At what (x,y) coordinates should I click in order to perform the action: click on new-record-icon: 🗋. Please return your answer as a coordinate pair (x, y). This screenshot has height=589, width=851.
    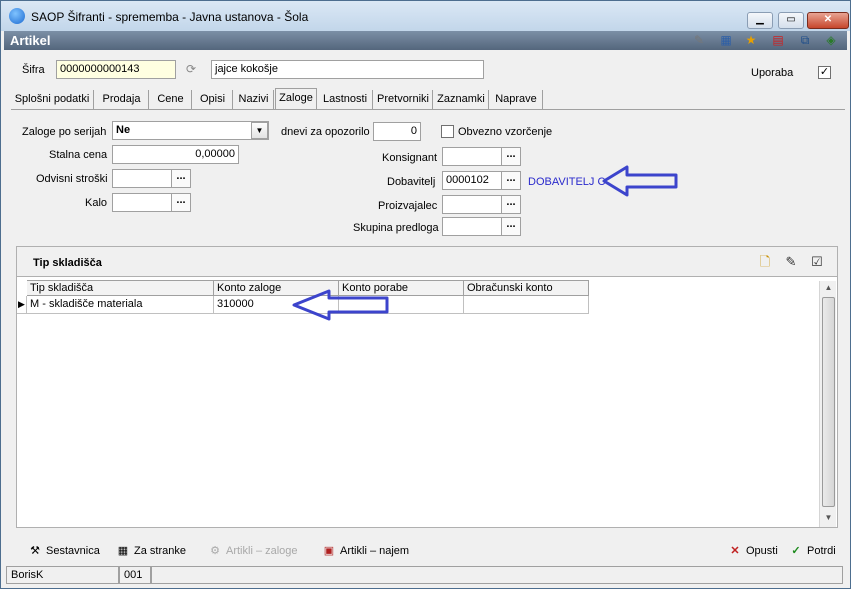
    Looking at the image, I should click on (765, 262).